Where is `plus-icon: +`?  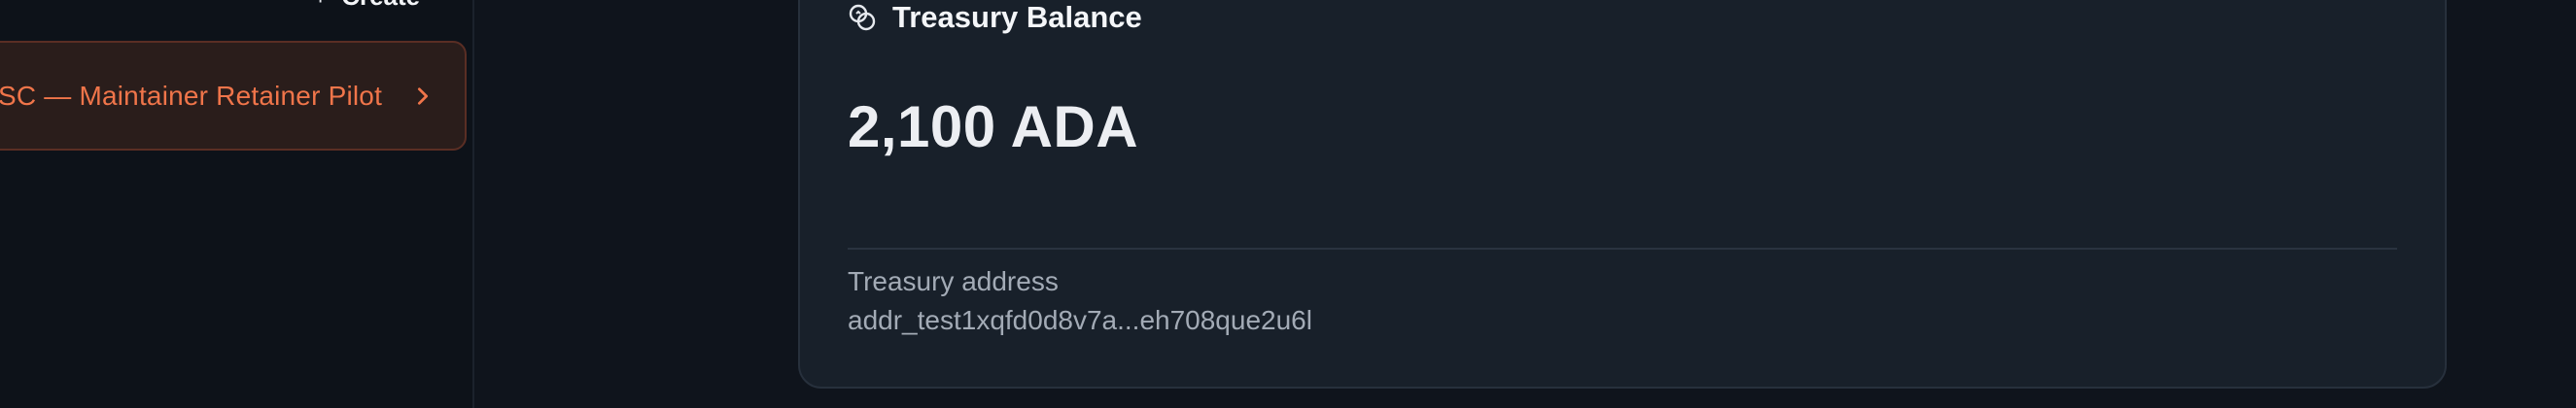
plus-icon: + is located at coordinates (321, 6).